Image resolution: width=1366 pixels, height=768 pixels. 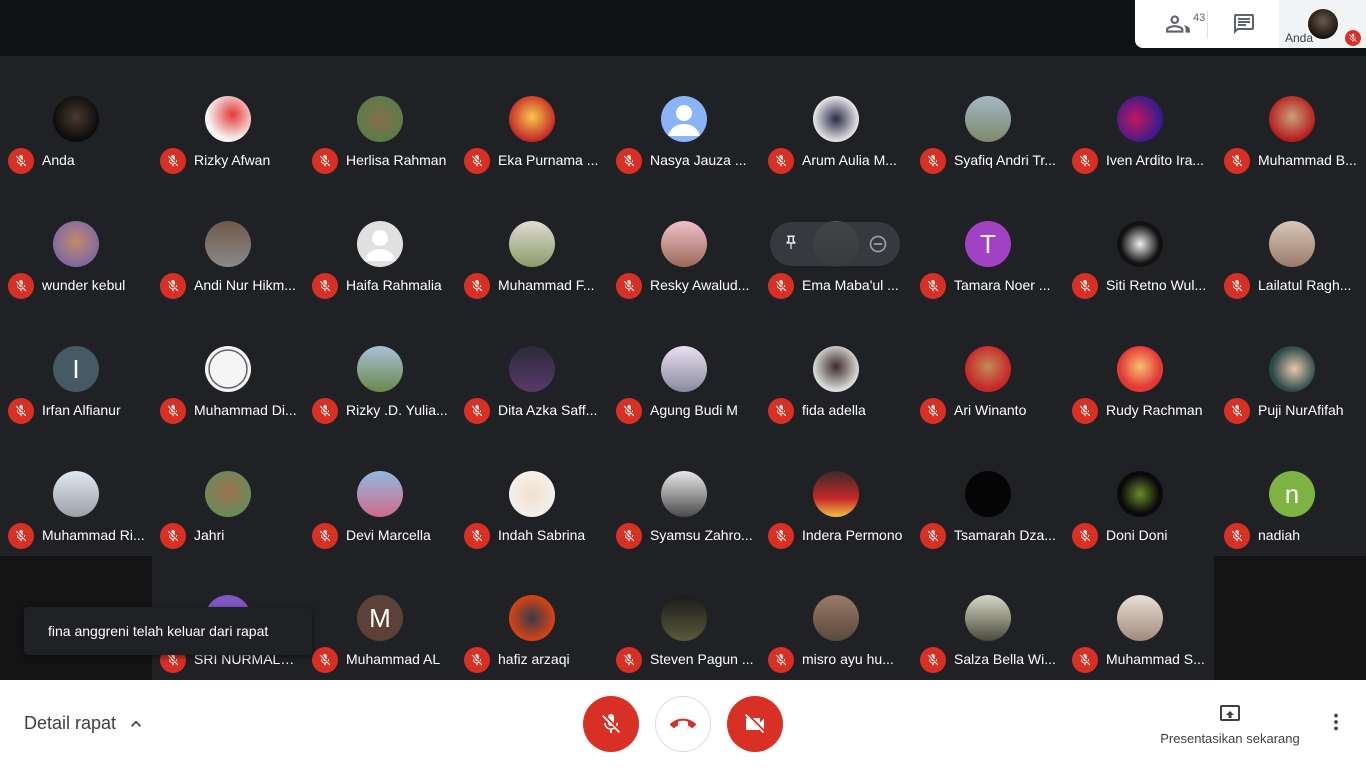 What do you see at coordinates (532, 493) in the screenshot?
I see `participant-tile: Indah Sabrina` at bounding box center [532, 493].